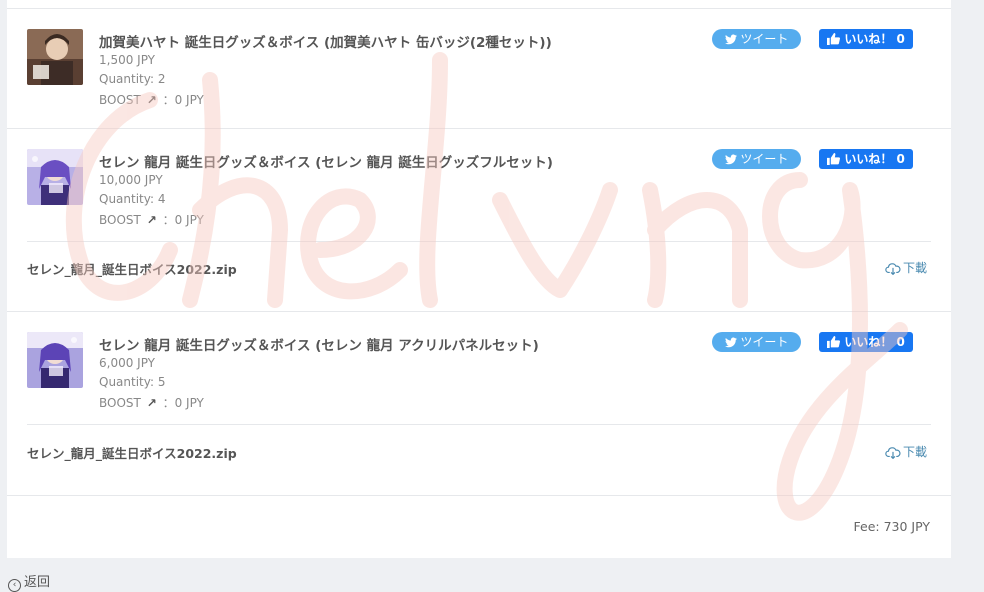  Describe the element at coordinates (131, 180) in the screenshot. I see `item-price: 10,000 JPY` at that location.